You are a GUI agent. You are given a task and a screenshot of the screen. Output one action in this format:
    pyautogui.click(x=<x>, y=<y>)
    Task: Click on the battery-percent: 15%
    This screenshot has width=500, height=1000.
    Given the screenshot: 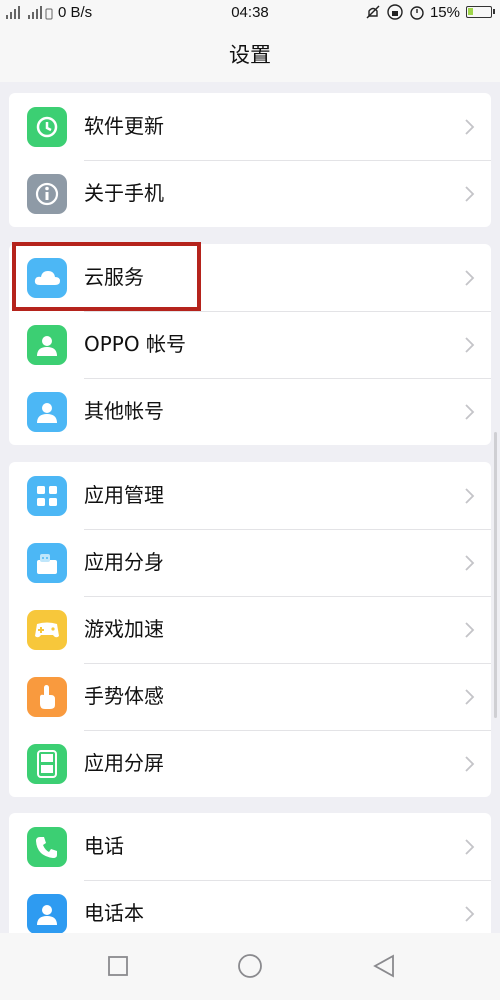 What is the action you would take?
    pyautogui.click(x=444, y=12)
    